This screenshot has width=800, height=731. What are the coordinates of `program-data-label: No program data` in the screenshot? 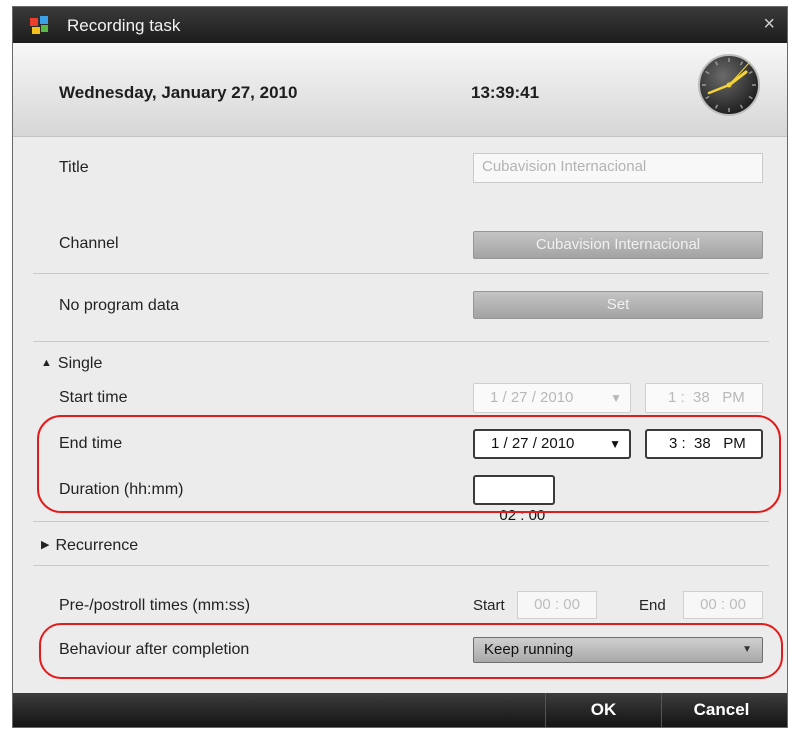 It's located at (119, 305).